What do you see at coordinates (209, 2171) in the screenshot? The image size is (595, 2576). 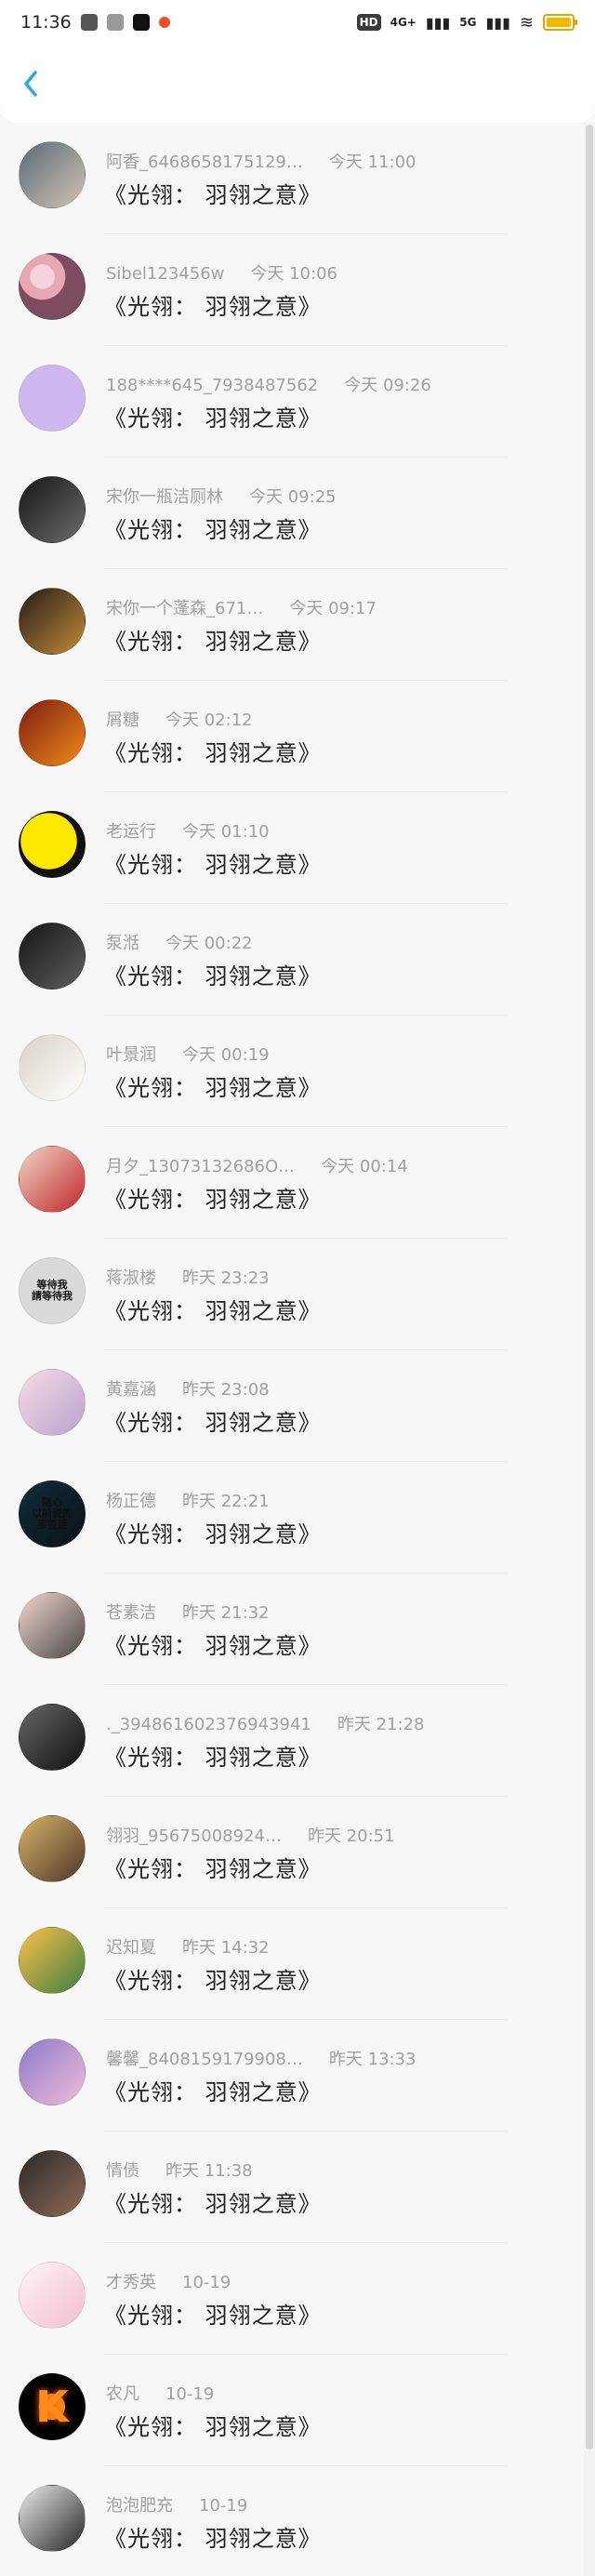 I see `message-time: 昨天 11:38` at bounding box center [209, 2171].